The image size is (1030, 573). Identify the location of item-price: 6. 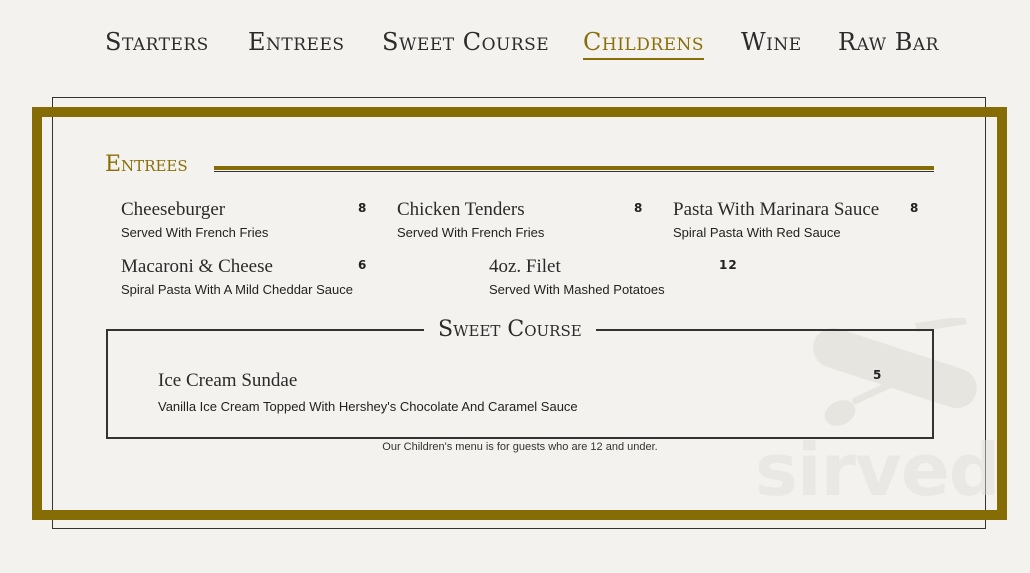
(363, 265).